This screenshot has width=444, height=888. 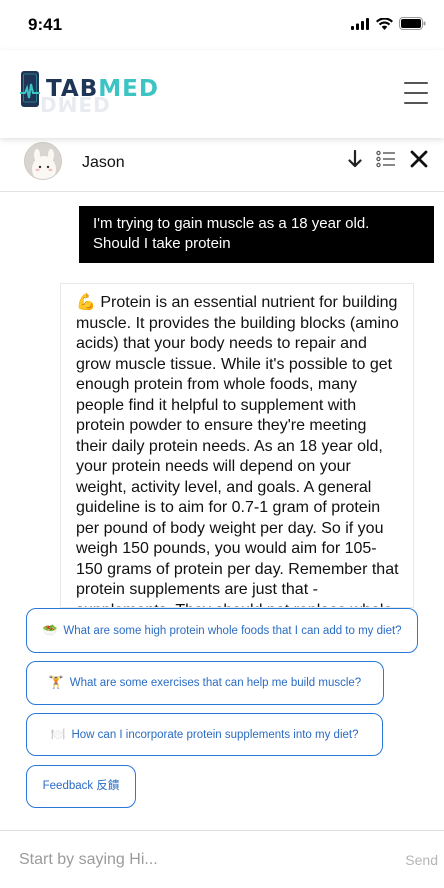 I want to click on wifi-icon, so click(x=384, y=23).